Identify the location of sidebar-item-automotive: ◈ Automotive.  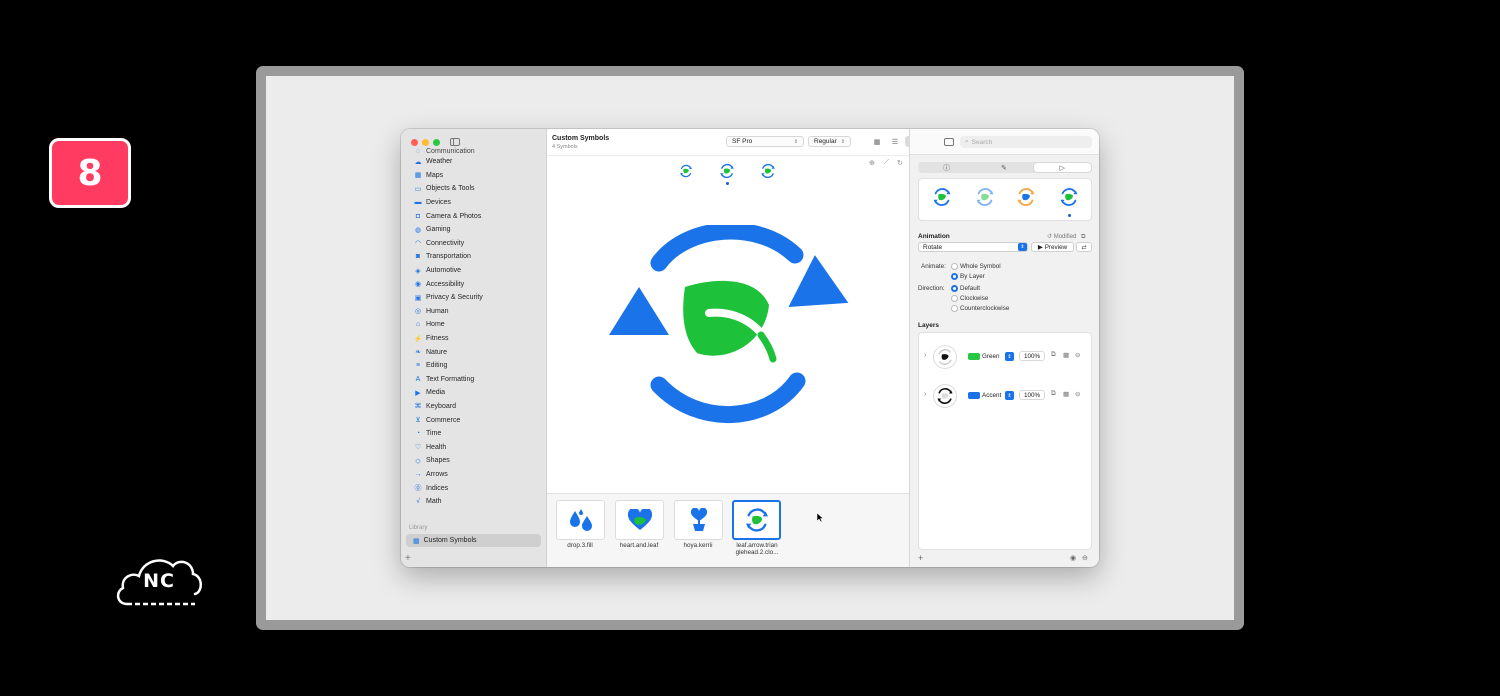
(474, 271).